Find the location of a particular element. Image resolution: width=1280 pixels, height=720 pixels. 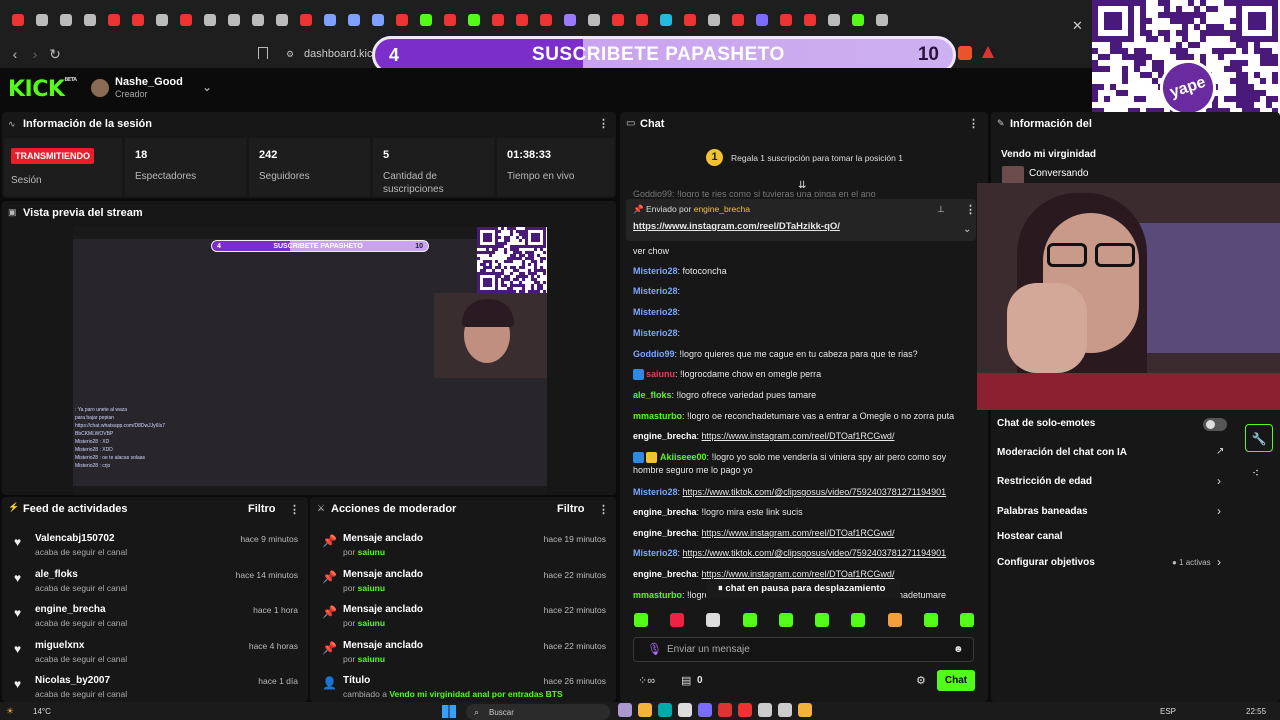

clock: 22:55 is located at coordinates (1256, 711).